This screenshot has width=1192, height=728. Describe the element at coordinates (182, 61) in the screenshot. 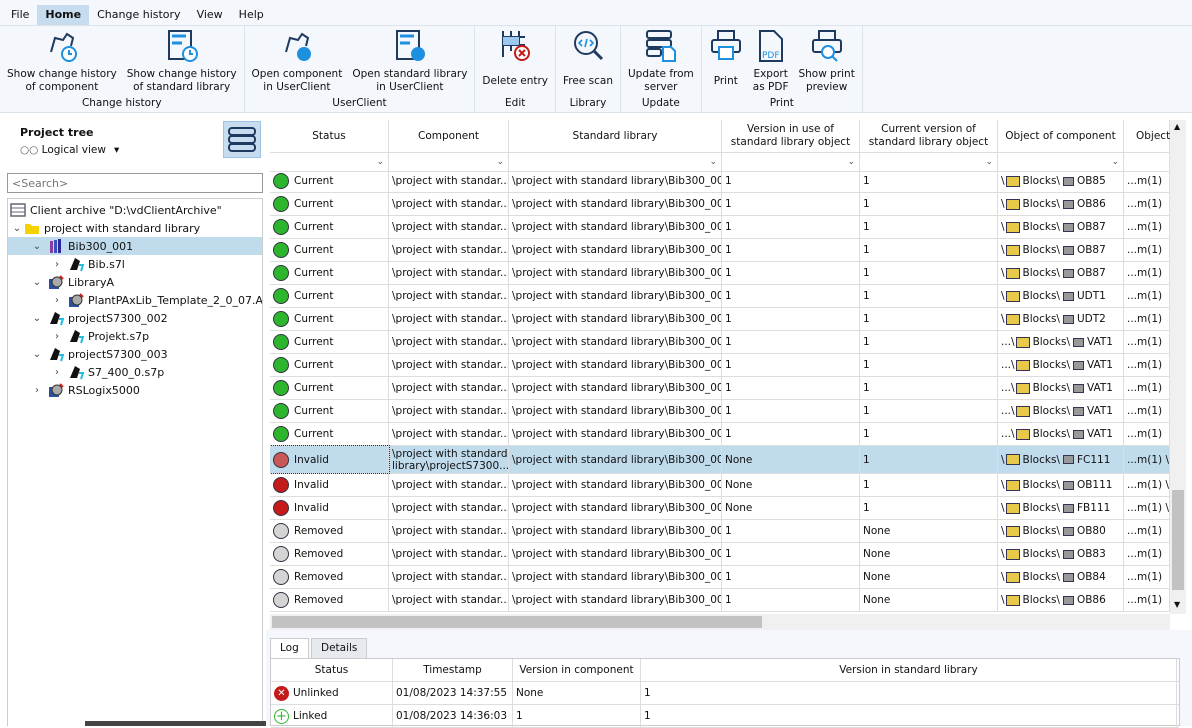

I see `library-history-button: Show change history of standard library` at that location.